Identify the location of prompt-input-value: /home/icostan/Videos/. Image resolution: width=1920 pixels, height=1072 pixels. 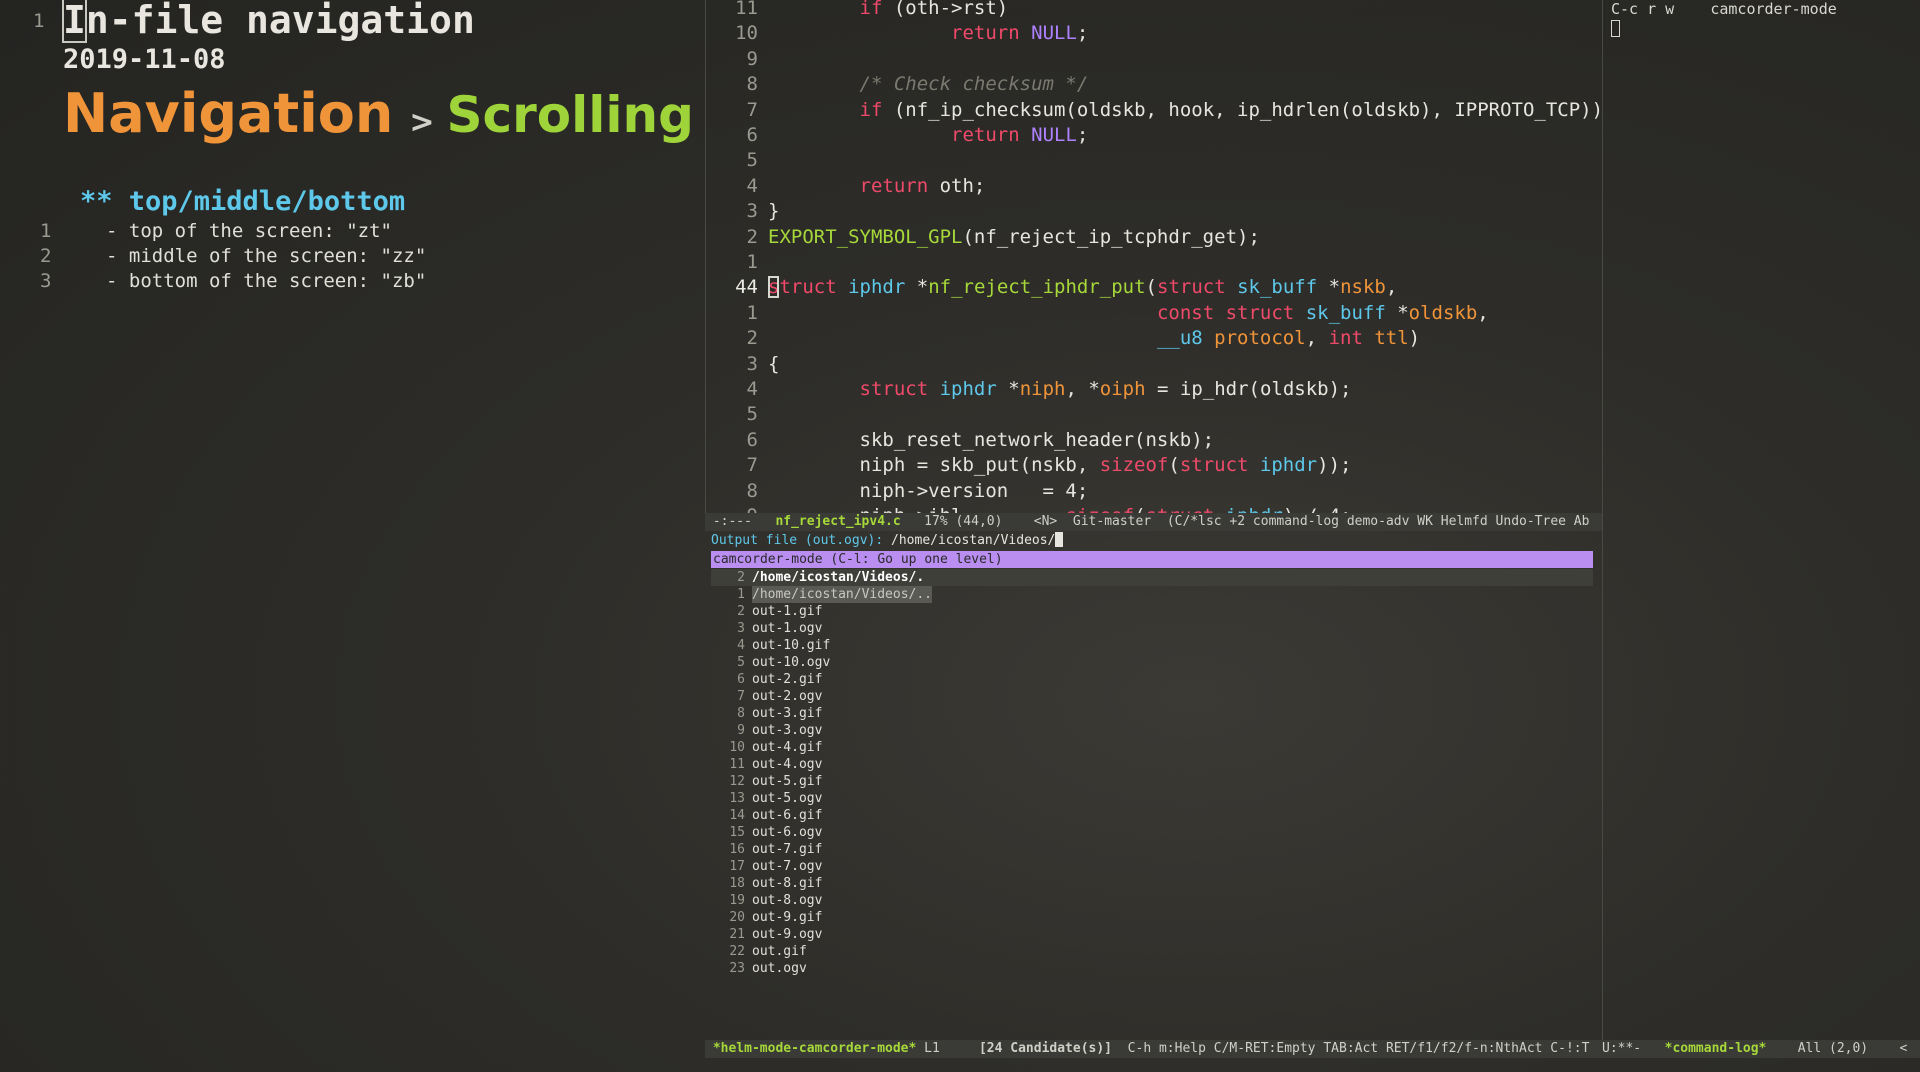
(973, 540).